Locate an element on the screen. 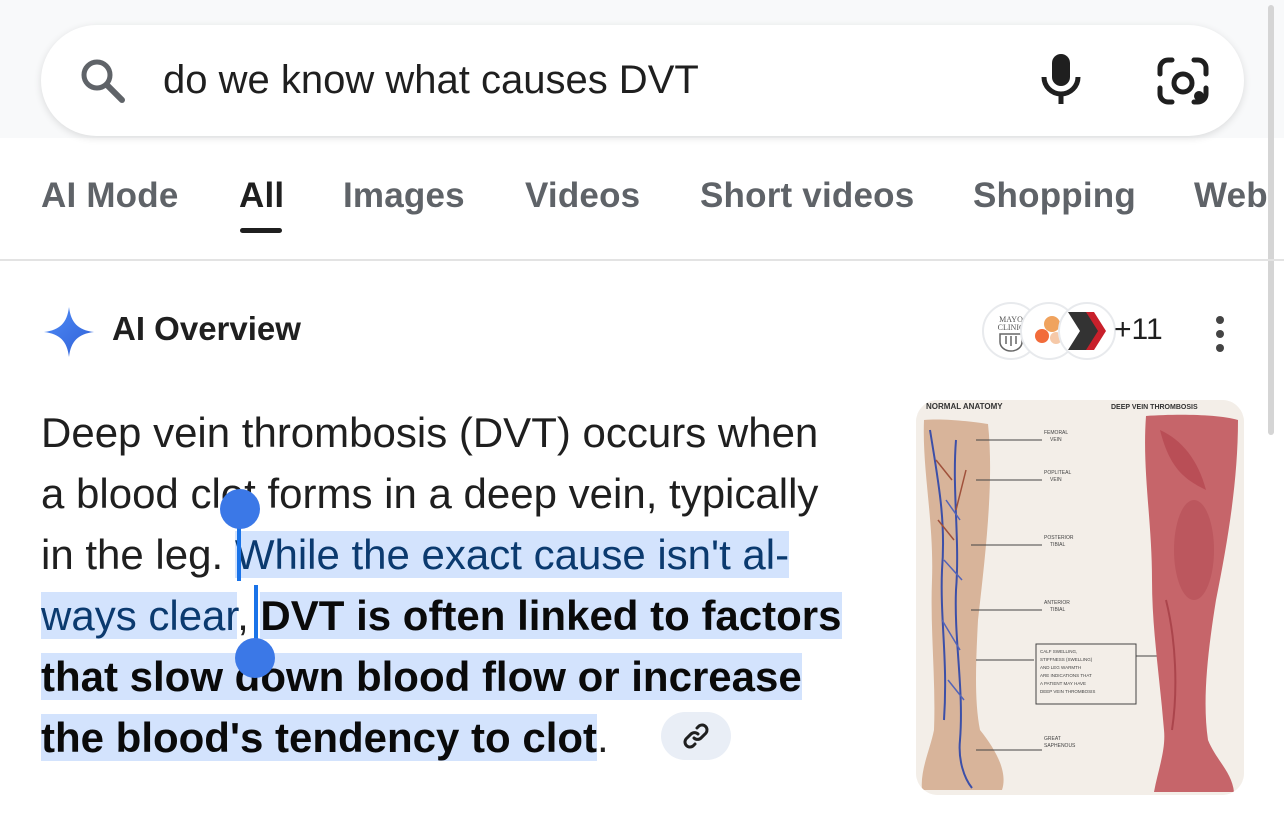 This screenshot has height=816, width=1284. sparkle-icon is located at coordinates (69, 332).